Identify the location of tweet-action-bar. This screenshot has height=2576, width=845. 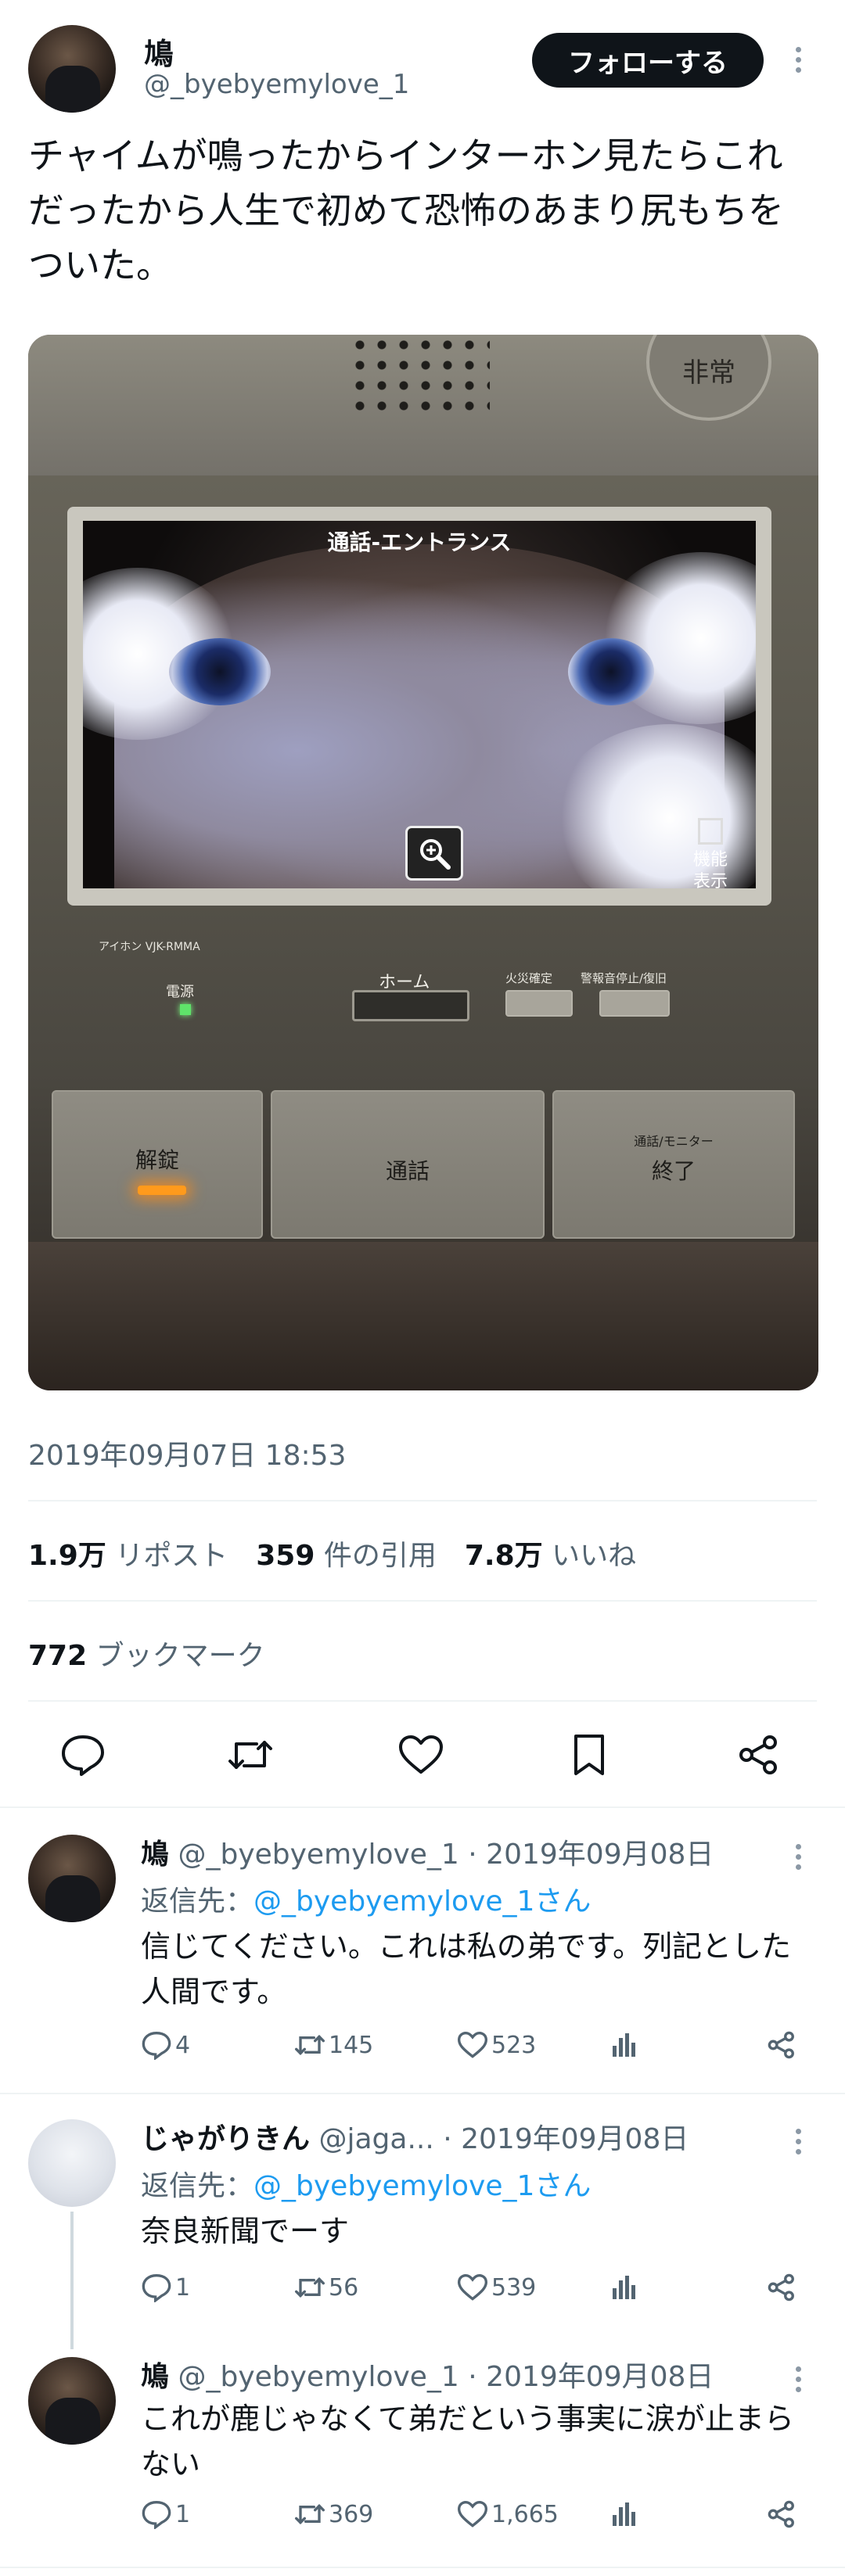
(422, 1753).